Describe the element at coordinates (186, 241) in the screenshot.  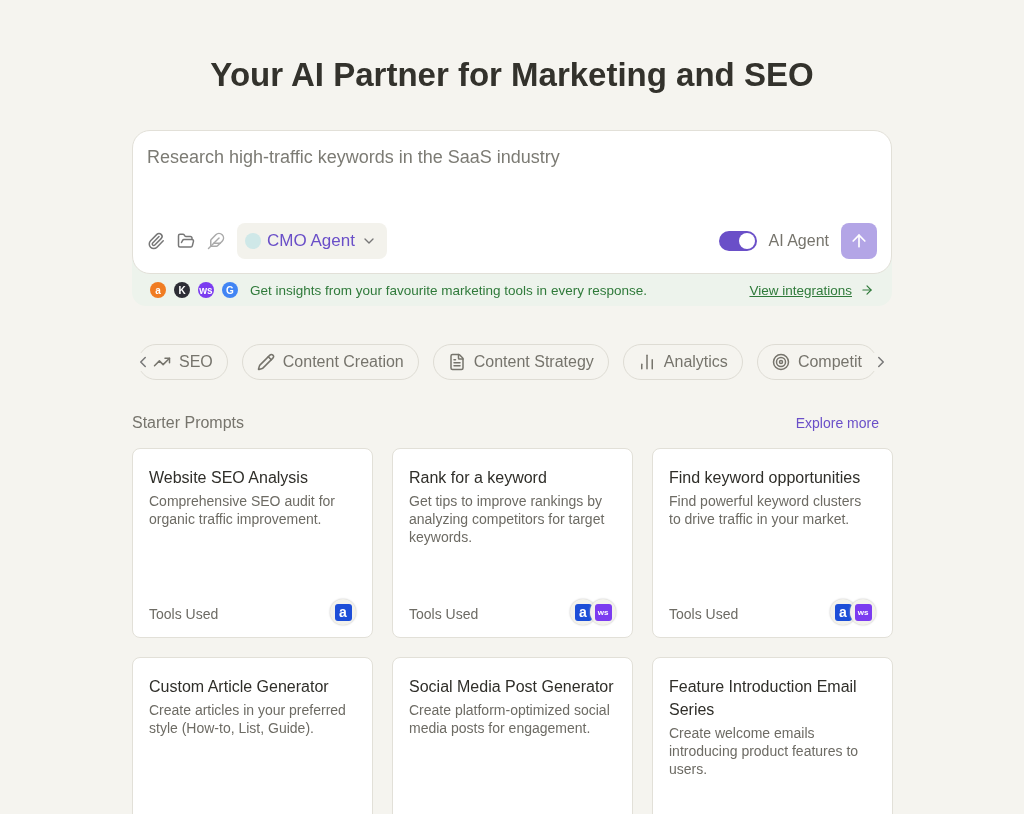
I see `folder-icon` at that location.